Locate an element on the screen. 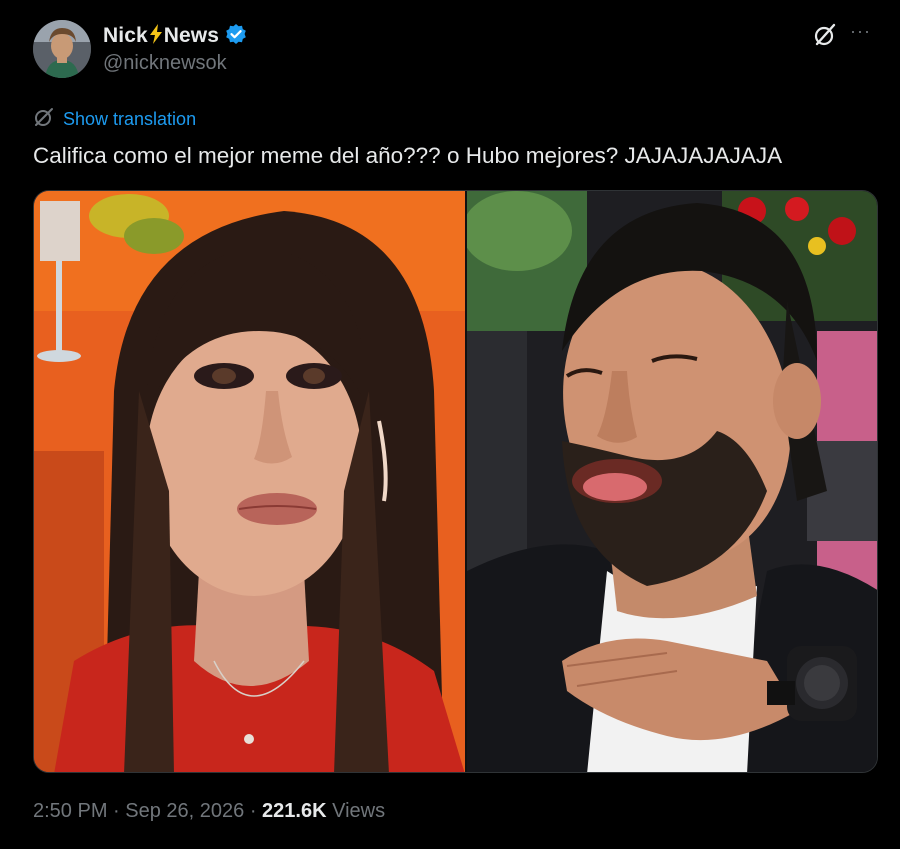 The image size is (900, 849). tweet-time: 2:50 PM is located at coordinates (70, 811).